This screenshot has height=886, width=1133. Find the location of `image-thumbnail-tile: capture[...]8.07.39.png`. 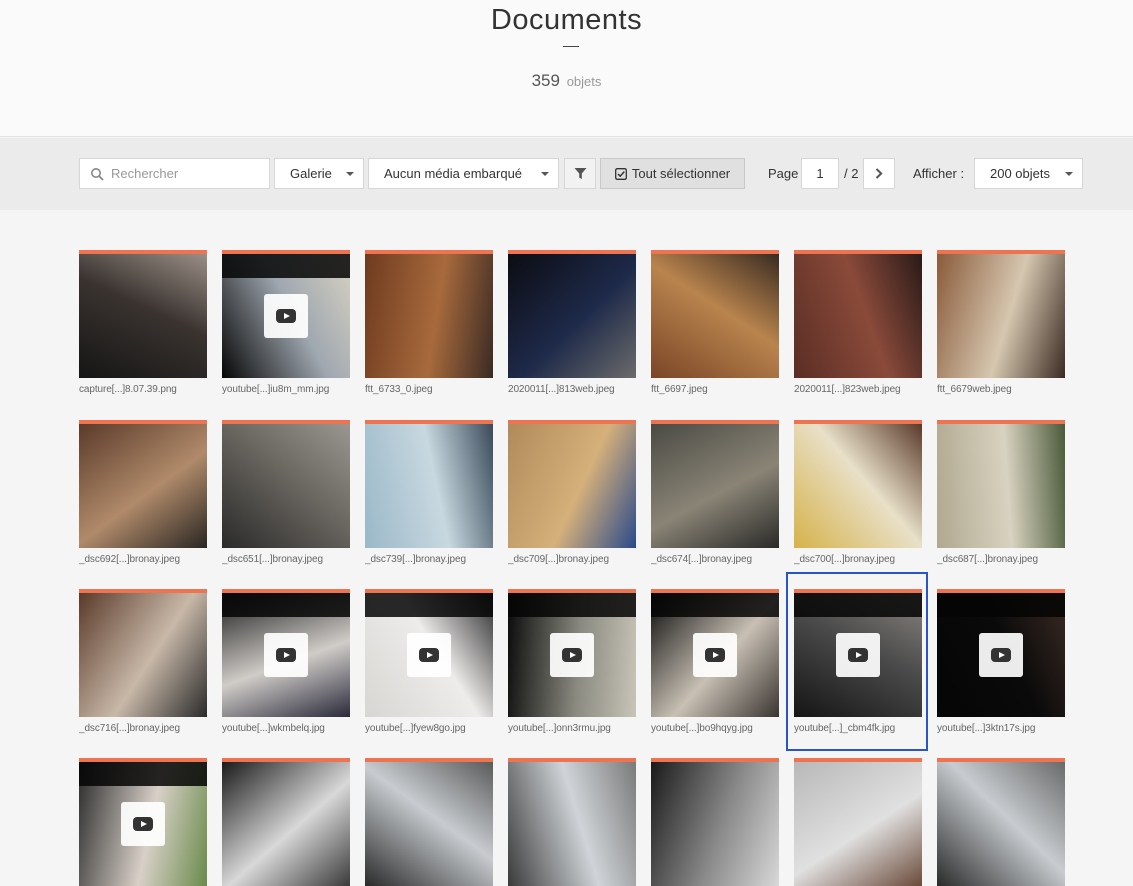

image-thumbnail-tile: capture[...]8.07.39.png is located at coordinates (143, 322).